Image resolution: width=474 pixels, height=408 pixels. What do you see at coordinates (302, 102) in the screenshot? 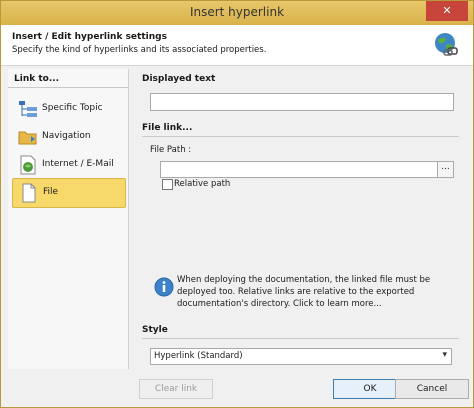
I see `displayed-text-input` at bounding box center [302, 102].